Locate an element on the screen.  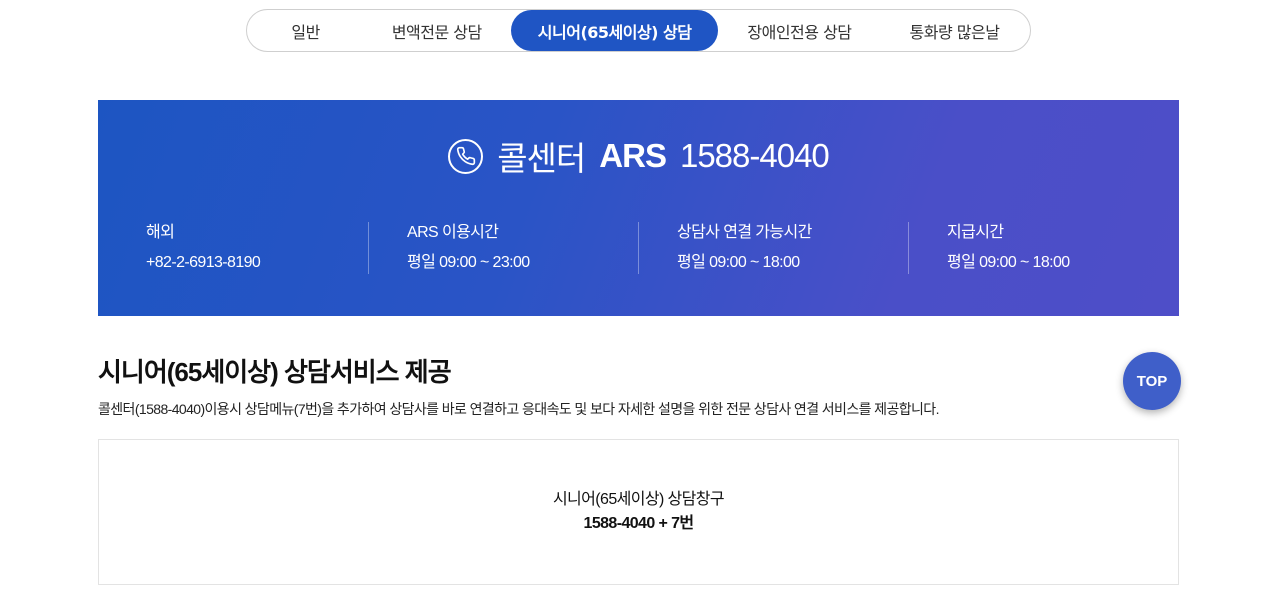
info-value: 평일 09:00 ~ 23:00 is located at coordinates (468, 262).